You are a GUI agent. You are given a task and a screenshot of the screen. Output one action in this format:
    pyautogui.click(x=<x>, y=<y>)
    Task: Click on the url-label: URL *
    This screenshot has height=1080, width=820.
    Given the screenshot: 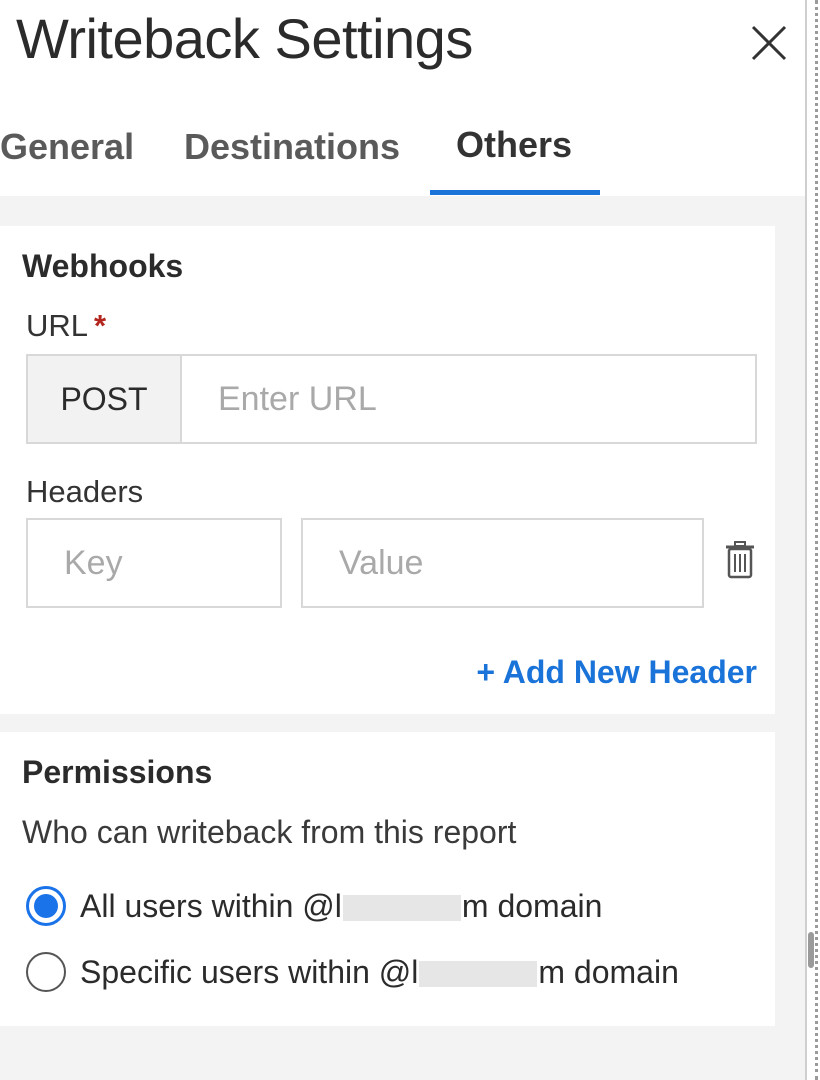 What is the action you would take?
    pyautogui.click(x=66, y=326)
    